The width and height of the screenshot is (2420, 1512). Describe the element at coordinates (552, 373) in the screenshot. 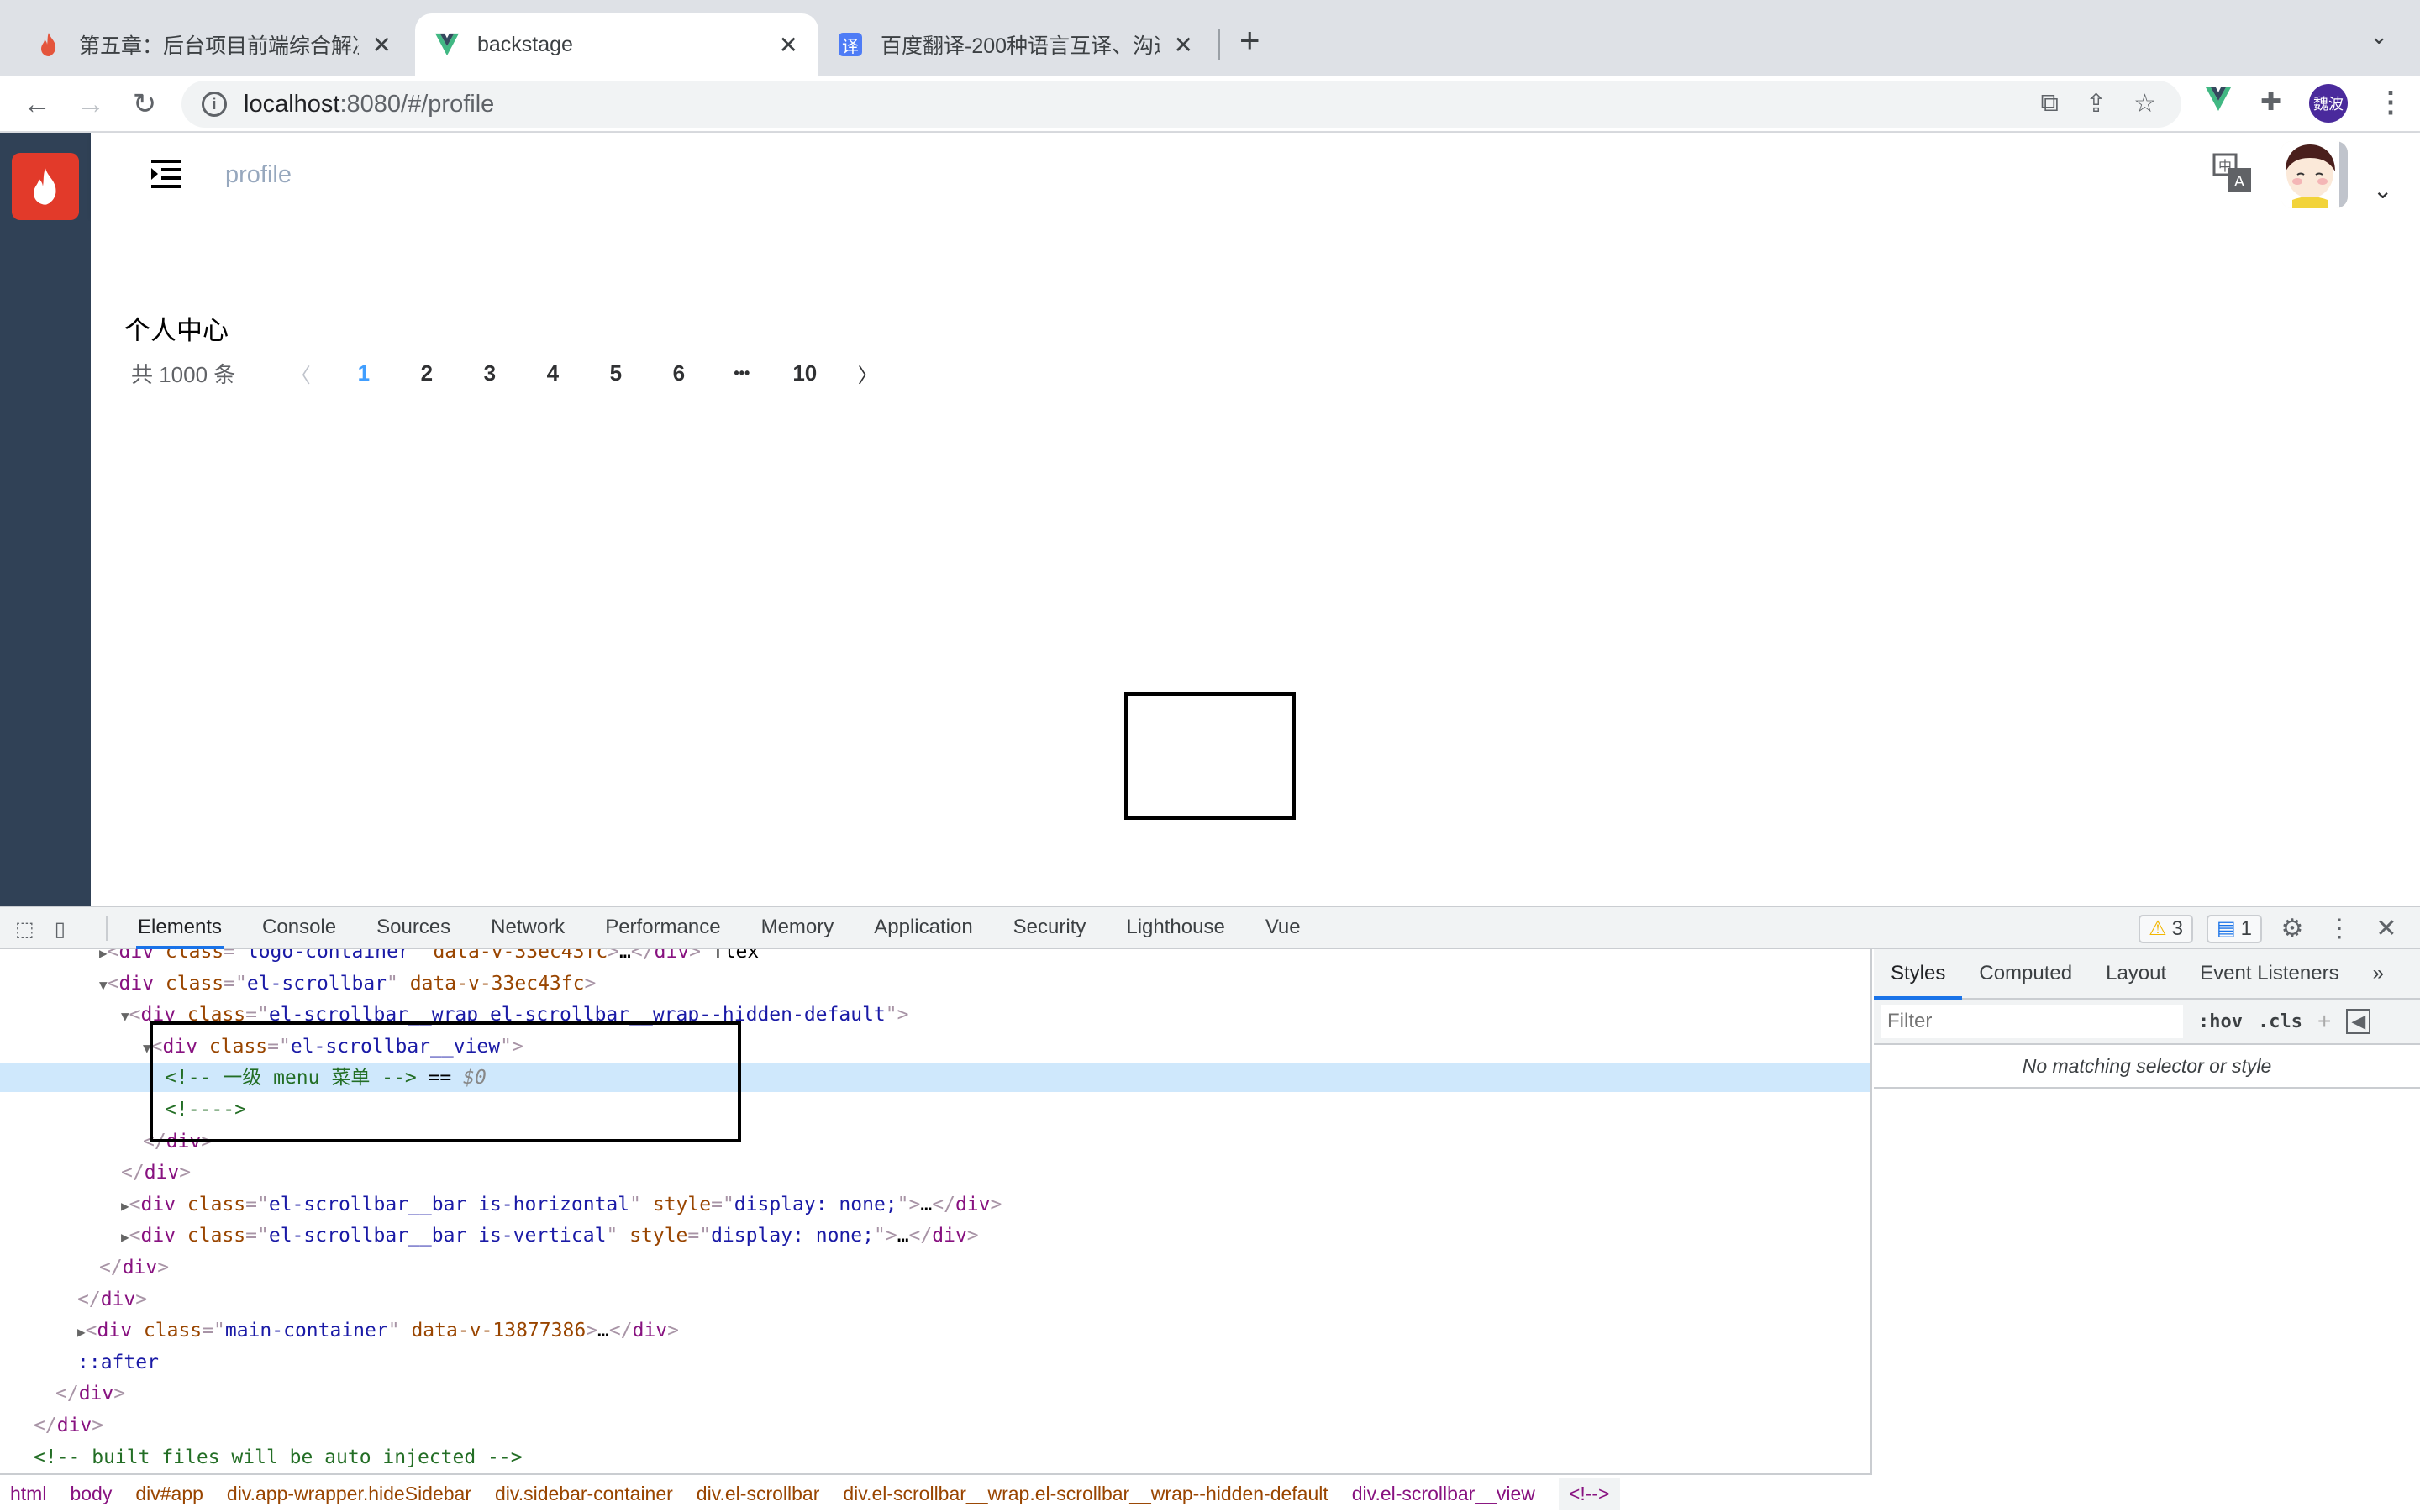

I see `page-button: 4` at that location.